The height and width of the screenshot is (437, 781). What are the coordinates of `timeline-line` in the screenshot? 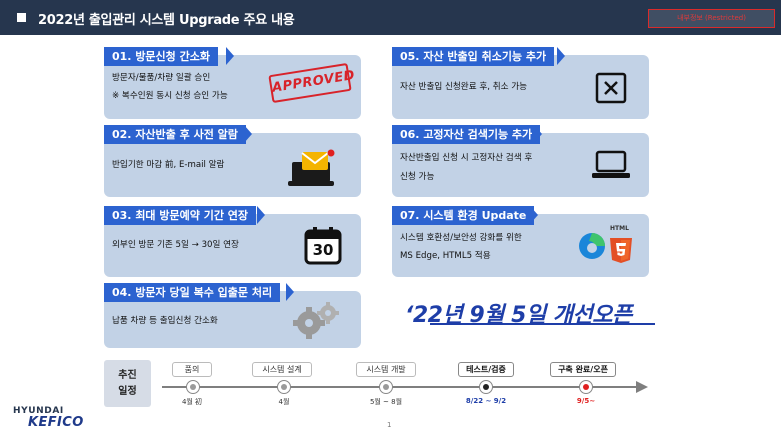 It's located at (400, 387).